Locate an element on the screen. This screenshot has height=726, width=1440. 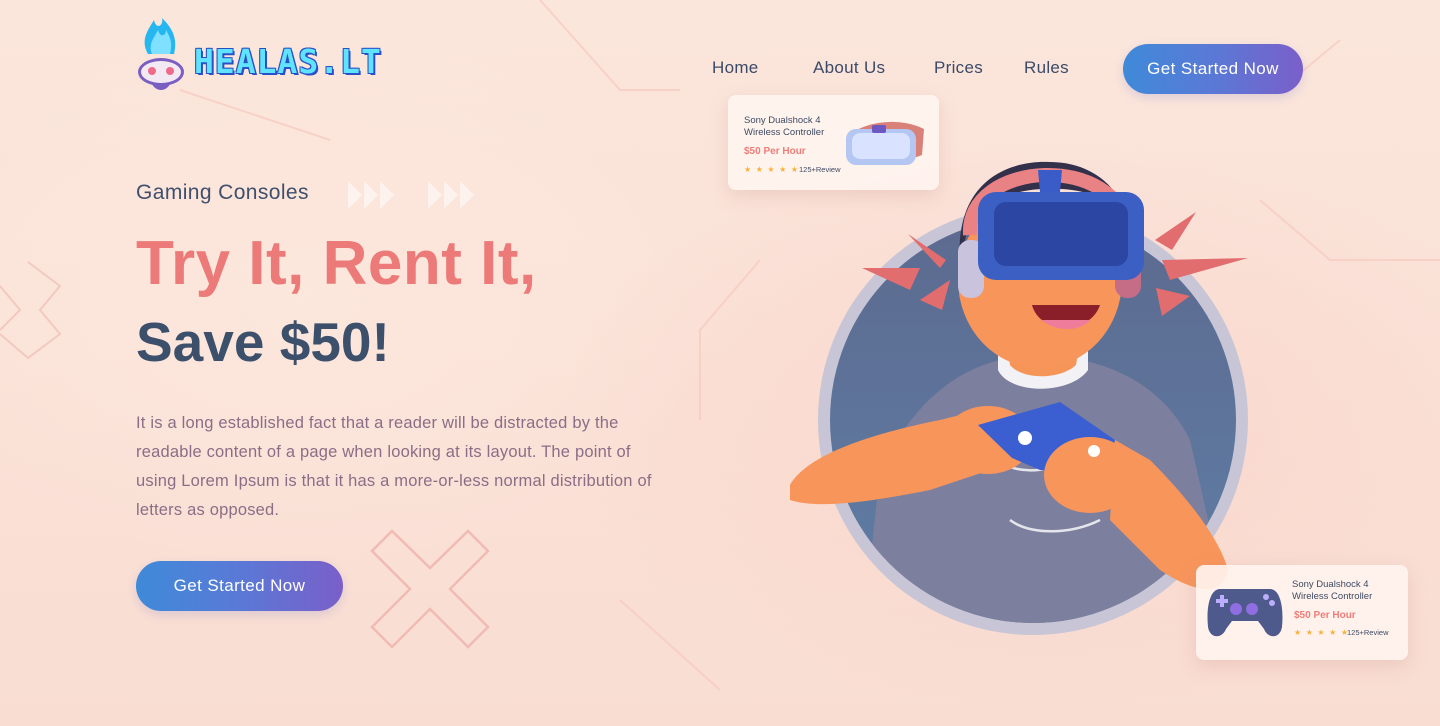
hero-eyebrow: Gaming Consoles is located at coordinates (222, 192).